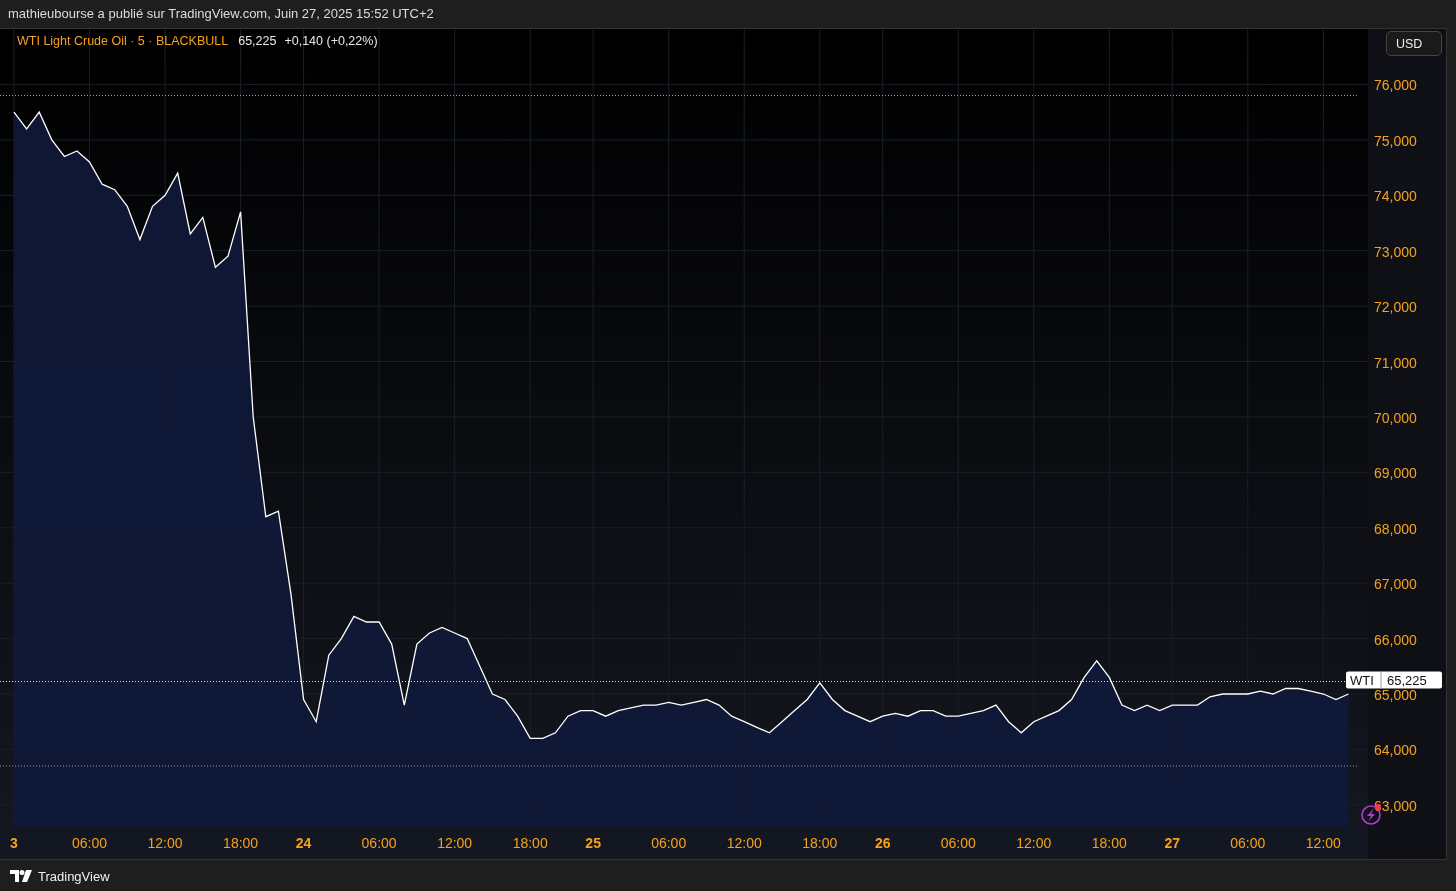 The image size is (1456, 891). I want to click on tag-price: 65,225, so click(1407, 680).